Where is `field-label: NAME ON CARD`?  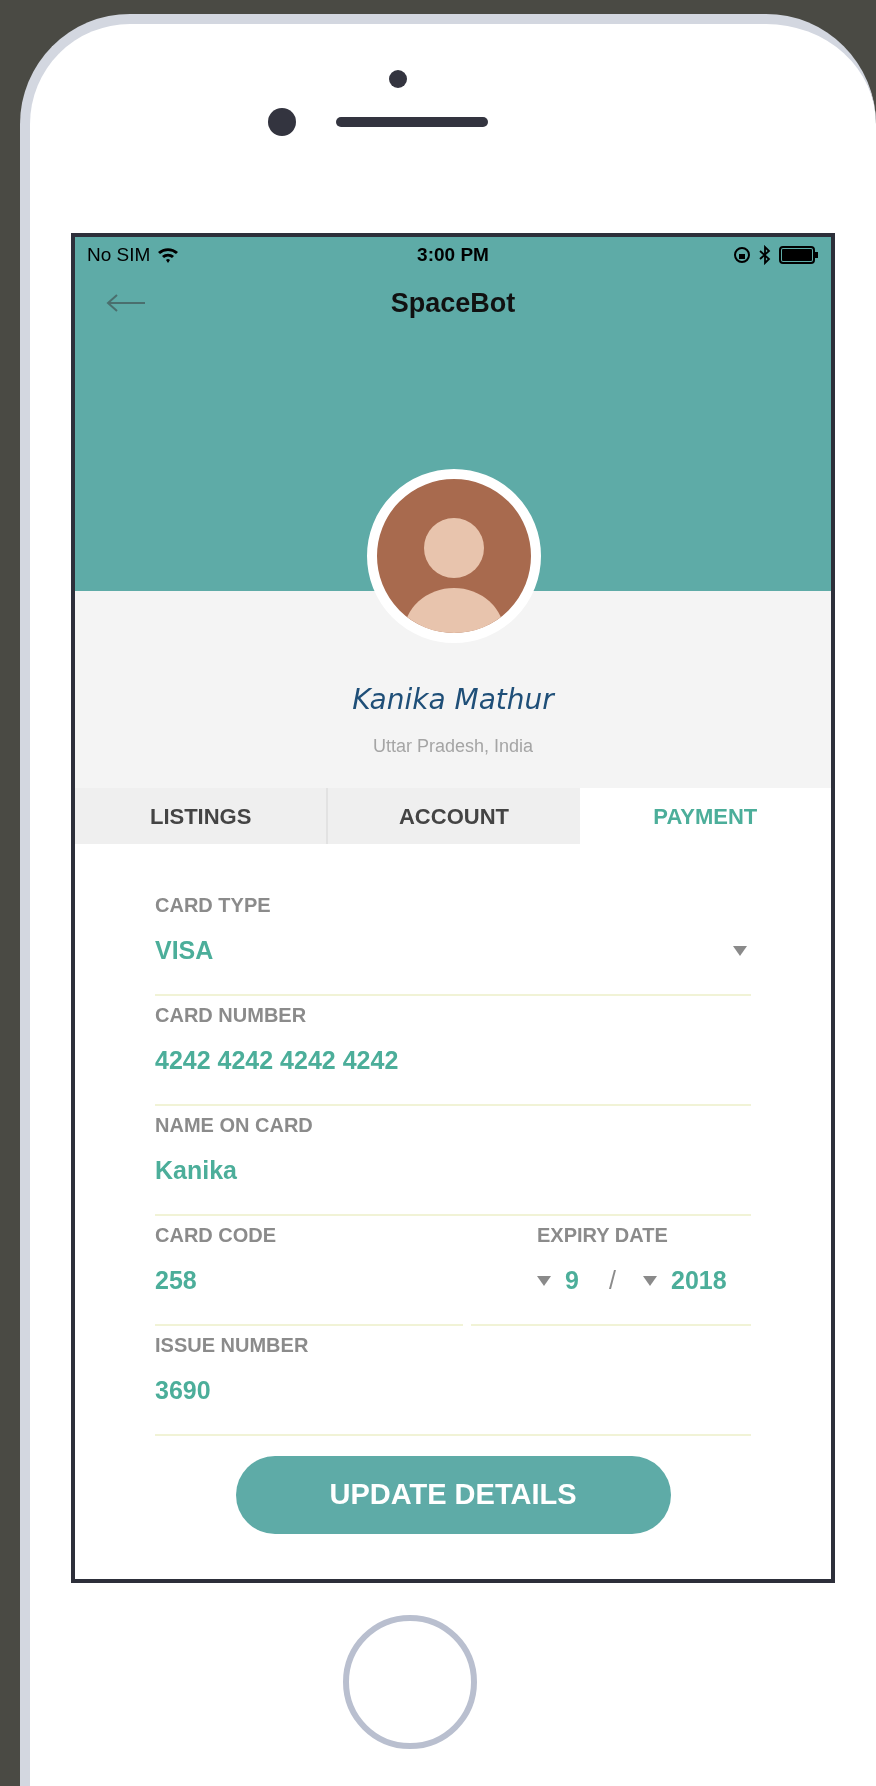 field-label: NAME ON CARD is located at coordinates (234, 1125).